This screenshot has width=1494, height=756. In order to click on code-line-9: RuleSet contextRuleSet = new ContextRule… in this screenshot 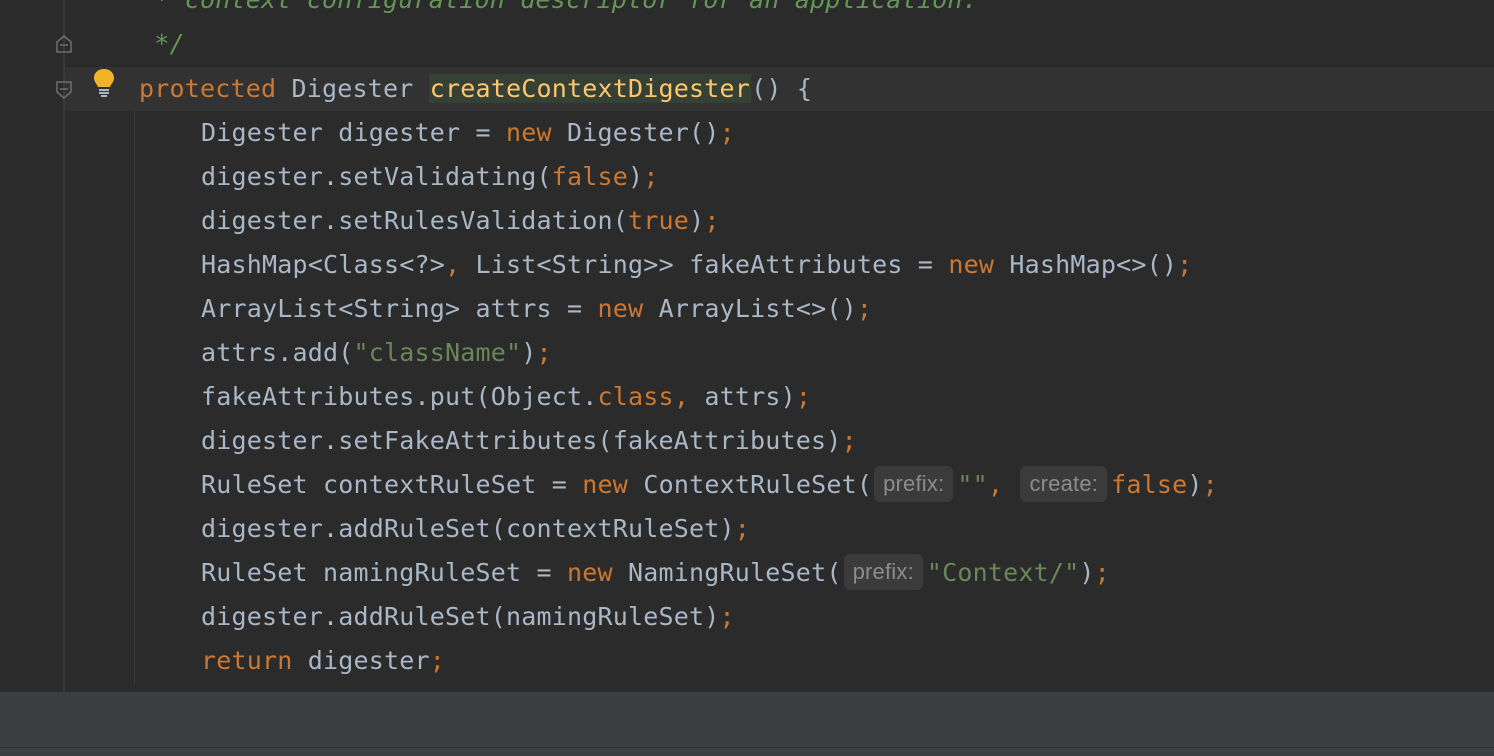, I will do `click(709, 485)`.